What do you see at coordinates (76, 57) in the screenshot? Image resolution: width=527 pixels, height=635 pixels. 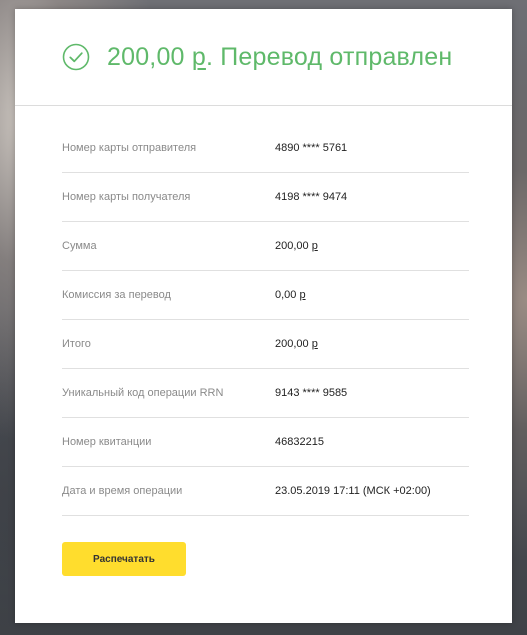 I see `check-circle-icon` at bounding box center [76, 57].